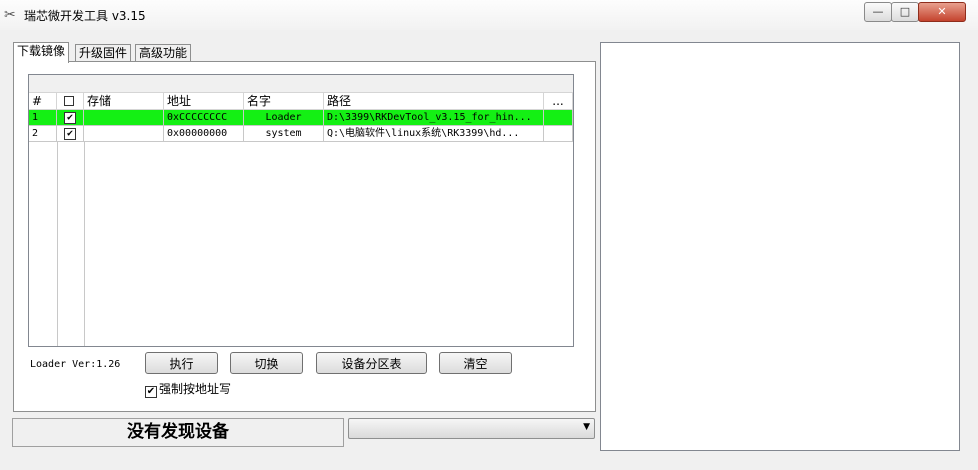  Describe the element at coordinates (284, 118) in the screenshot. I see `row-name: Loader` at that location.